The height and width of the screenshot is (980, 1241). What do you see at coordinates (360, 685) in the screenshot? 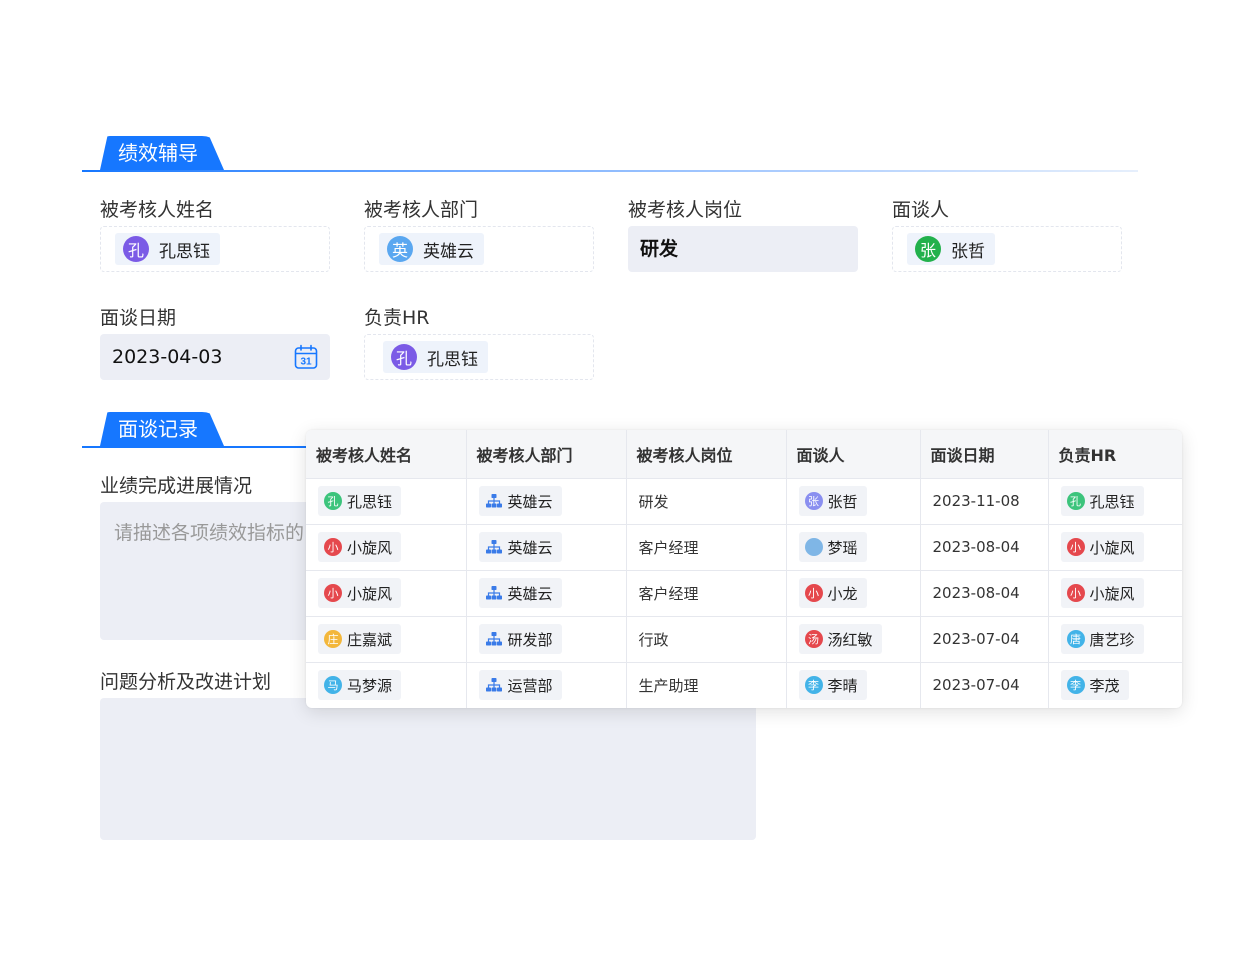
I see `name-chip: 马马梦源` at bounding box center [360, 685].